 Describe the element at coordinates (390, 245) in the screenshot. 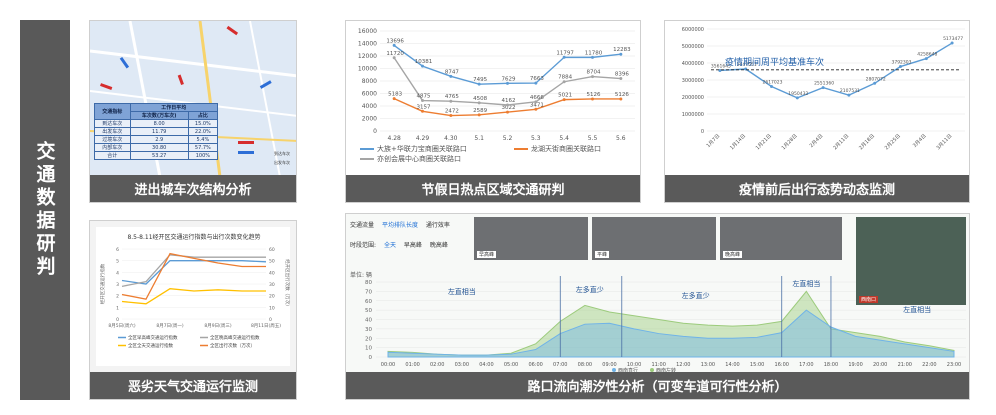

I see `filter-all-day: 全天` at that location.